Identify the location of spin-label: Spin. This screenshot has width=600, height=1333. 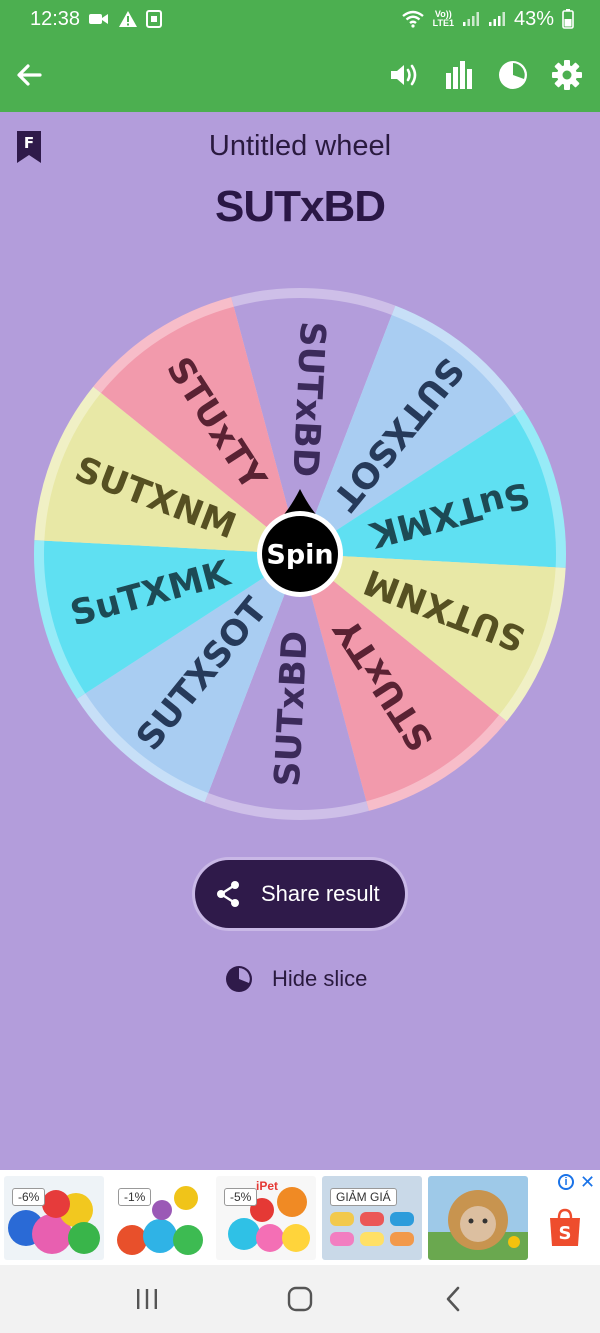
(299, 555).